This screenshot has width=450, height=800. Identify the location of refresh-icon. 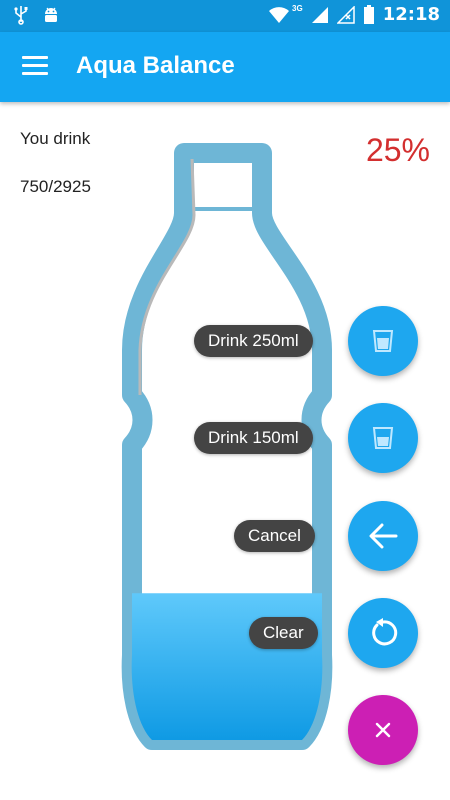
(385, 632).